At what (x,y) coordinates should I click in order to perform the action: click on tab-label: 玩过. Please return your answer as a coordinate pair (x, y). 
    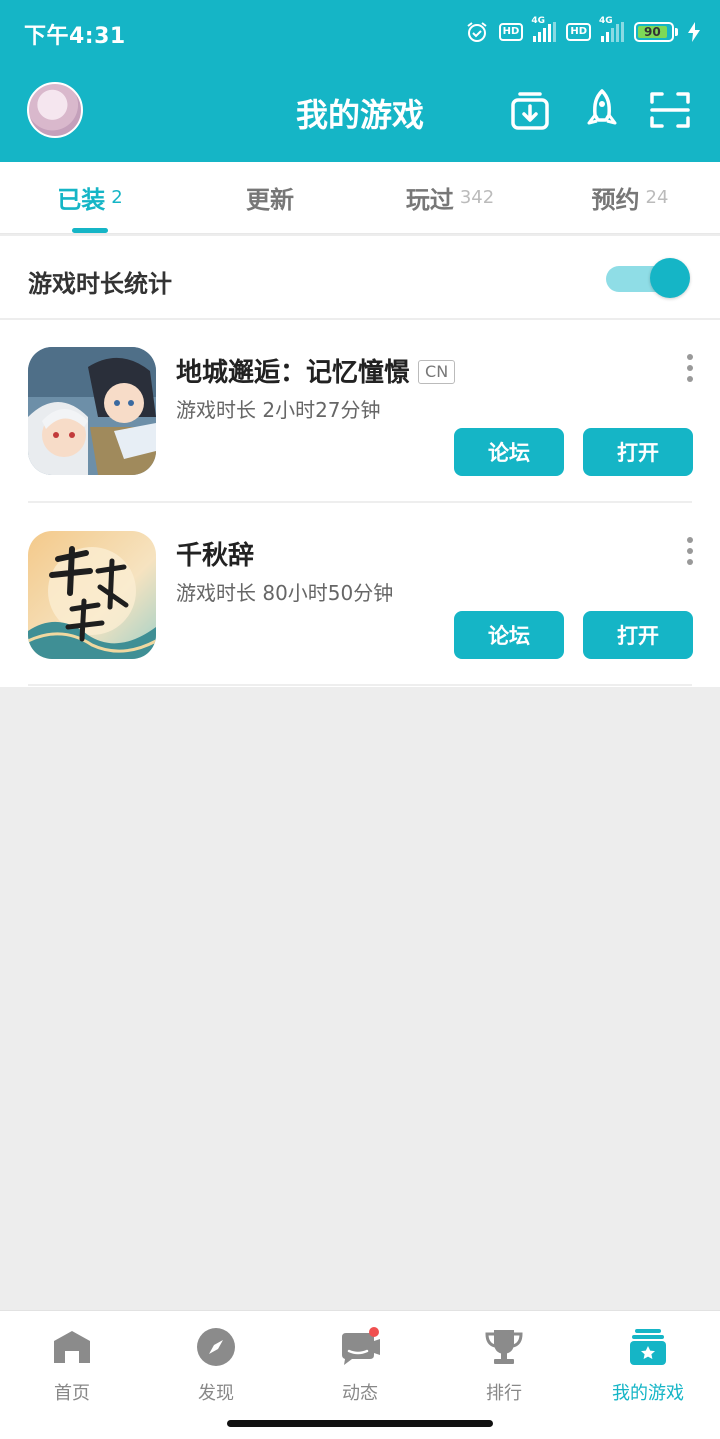
    Looking at the image, I should click on (429, 200).